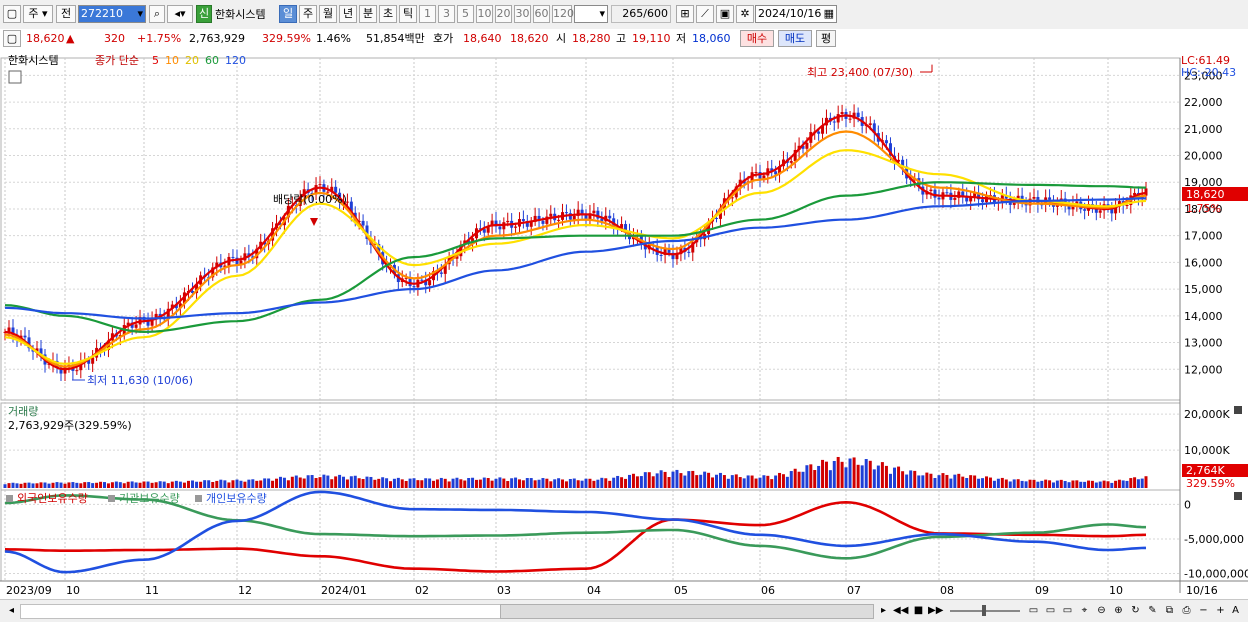  Describe the element at coordinates (180, 14) in the screenshot. I see `speaker-icon: ◂▾` at that location.